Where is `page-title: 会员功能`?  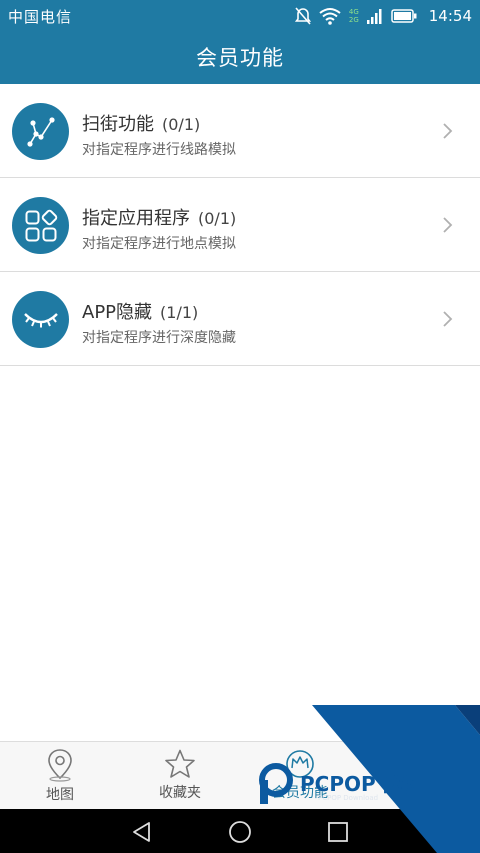
page-title: 会员功能 is located at coordinates (240, 58).